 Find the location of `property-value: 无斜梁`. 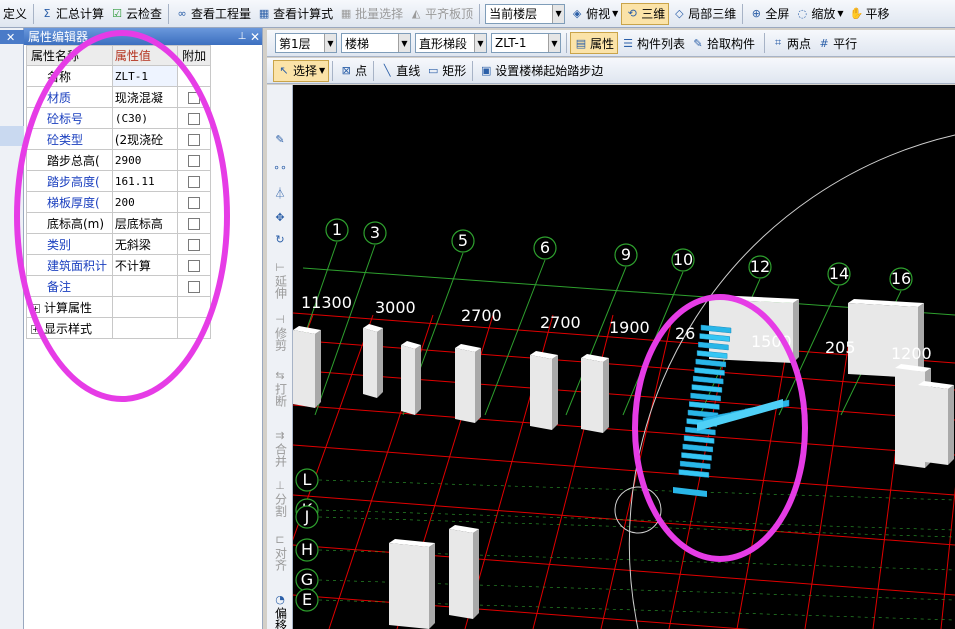

property-value: 无斜梁 is located at coordinates (145, 244).